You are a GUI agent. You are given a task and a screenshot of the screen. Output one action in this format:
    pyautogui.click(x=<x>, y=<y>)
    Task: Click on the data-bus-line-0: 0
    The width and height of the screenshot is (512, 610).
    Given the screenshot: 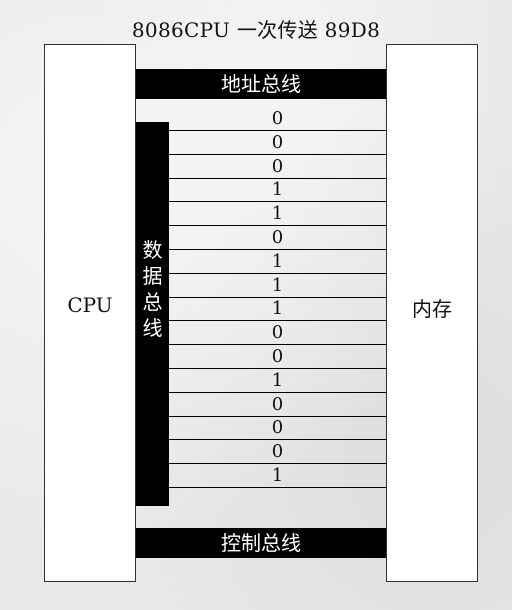 What is the action you would take?
    pyautogui.click(x=277, y=119)
    